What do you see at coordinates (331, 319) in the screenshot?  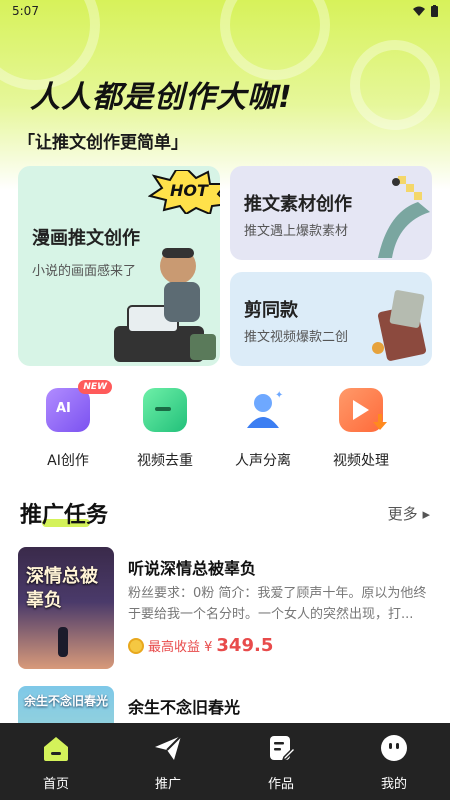 I see `clip-same-card: 剪同款 推文视频爆款二创` at bounding box center [331, 319].